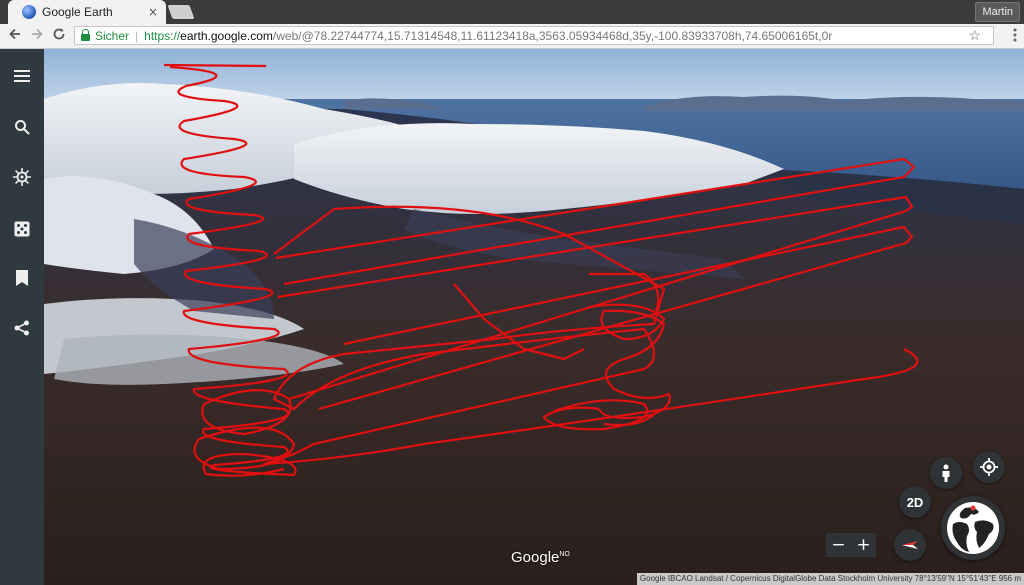 The height and width of the screenshot is (585, 1024). What do you see at coordinates (974, 35) in the screenshot?
I see `bookmark-star-icon: ☆` at bounding box center [974, 35].